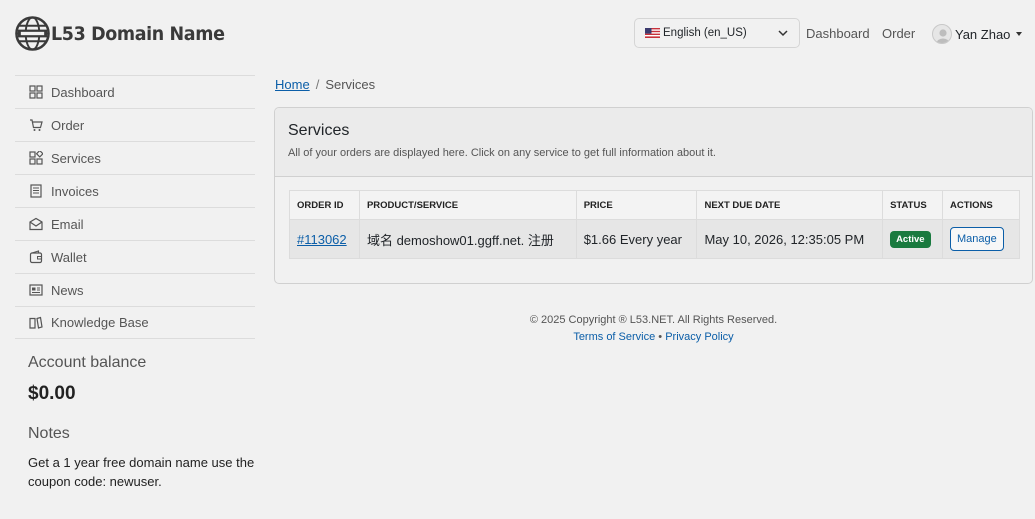  I want to click on breadcrumb-home-link: Home, so click(292, 84).